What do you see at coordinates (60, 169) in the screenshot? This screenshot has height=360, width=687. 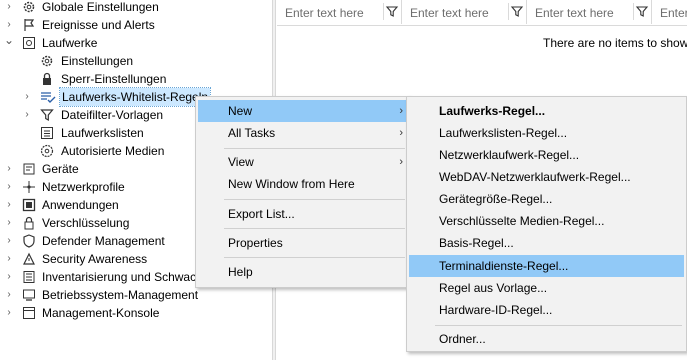 I see `tree-item-label: Geräte` at bounding box center [60, 169].